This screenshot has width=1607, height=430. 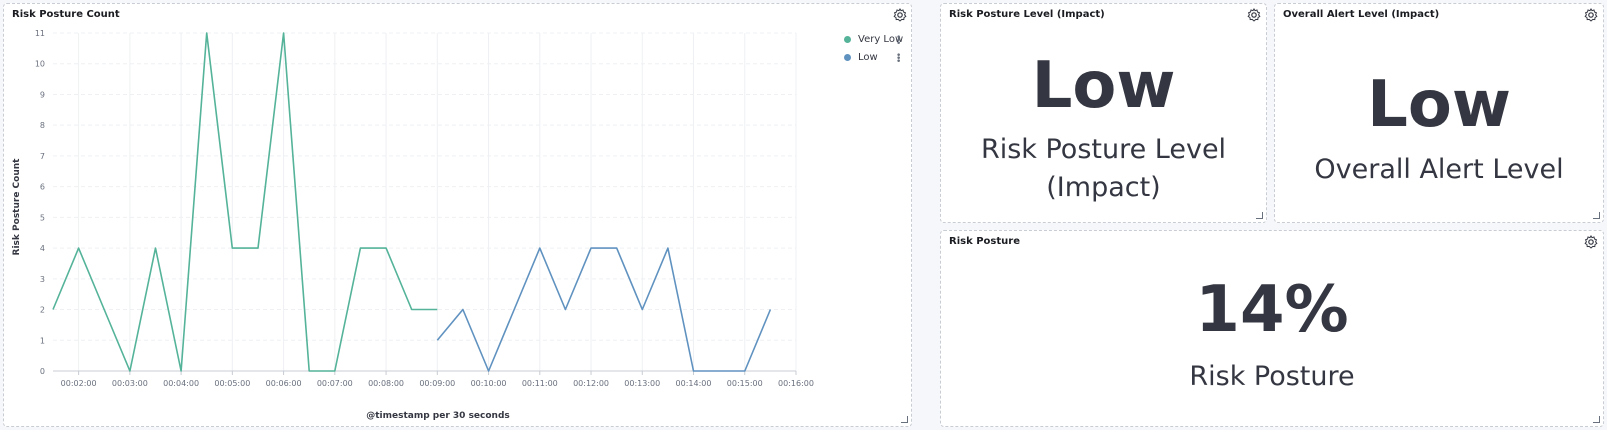 What do you see at coordinates (1272, 376) in the screenshot?
I see `metric-label: Risk Posture` at bounding box center [1272, 376].